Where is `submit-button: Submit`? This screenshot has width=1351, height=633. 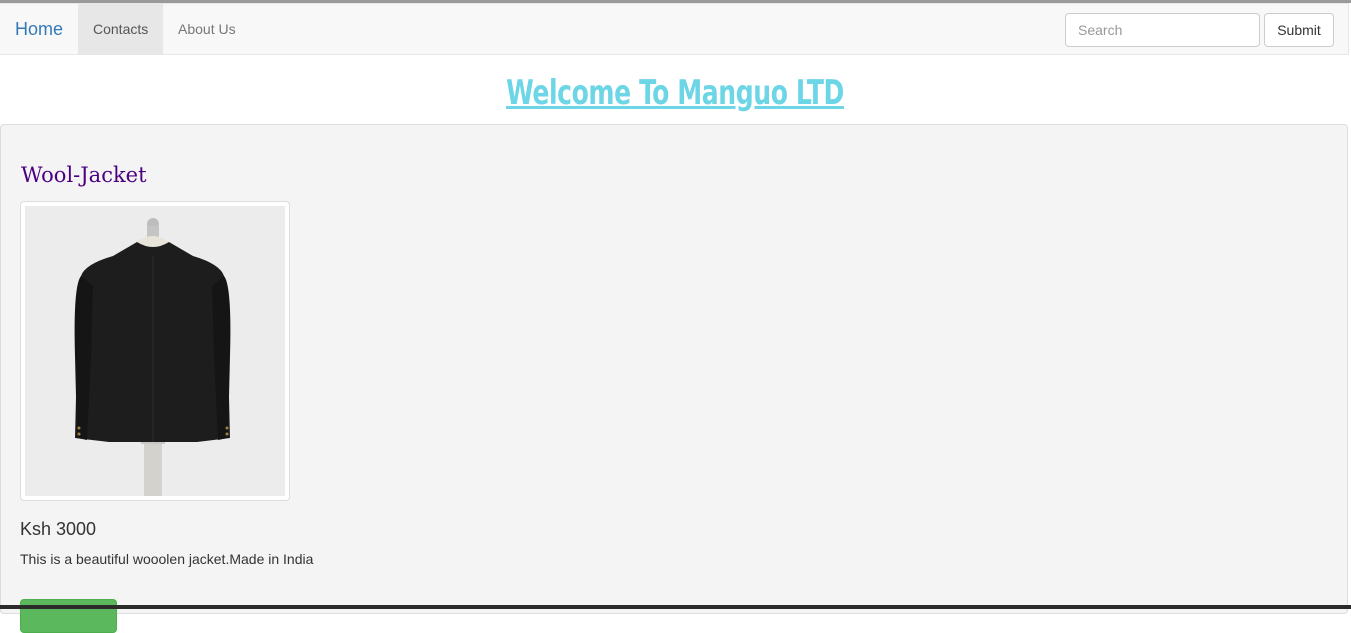 submit-button: Submit is located at coordinates (1299, 30).